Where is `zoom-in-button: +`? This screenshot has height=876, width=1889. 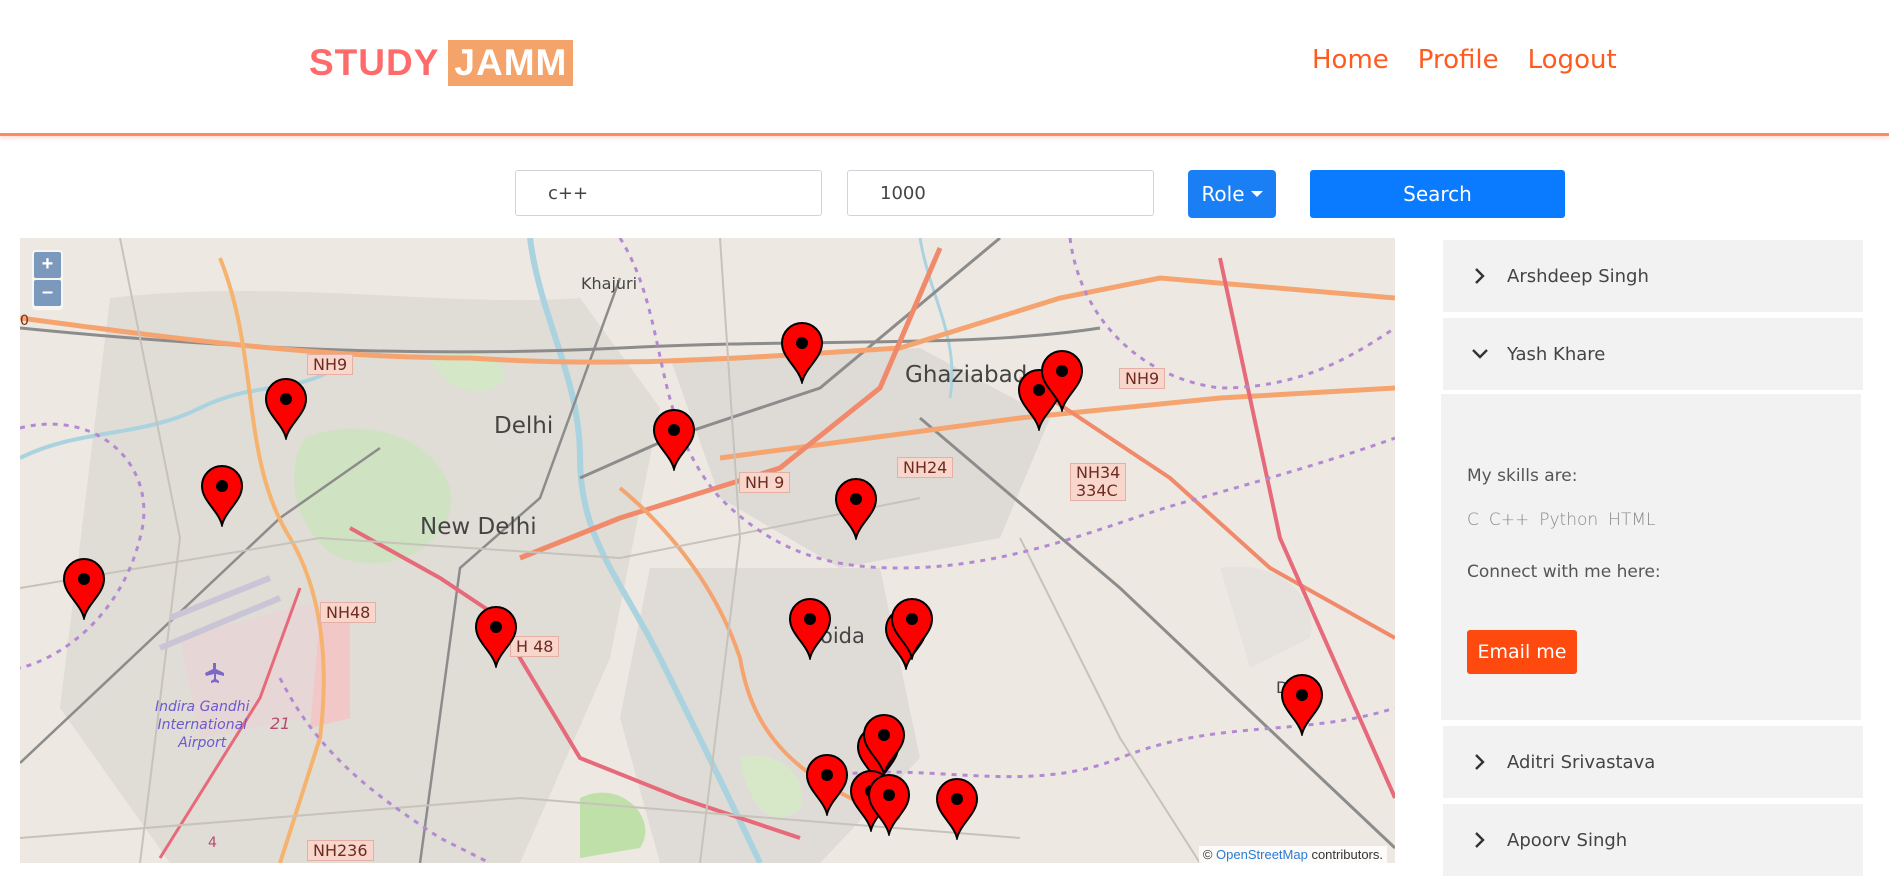 zoom-in-button: + is located at coordinates (47, 265).